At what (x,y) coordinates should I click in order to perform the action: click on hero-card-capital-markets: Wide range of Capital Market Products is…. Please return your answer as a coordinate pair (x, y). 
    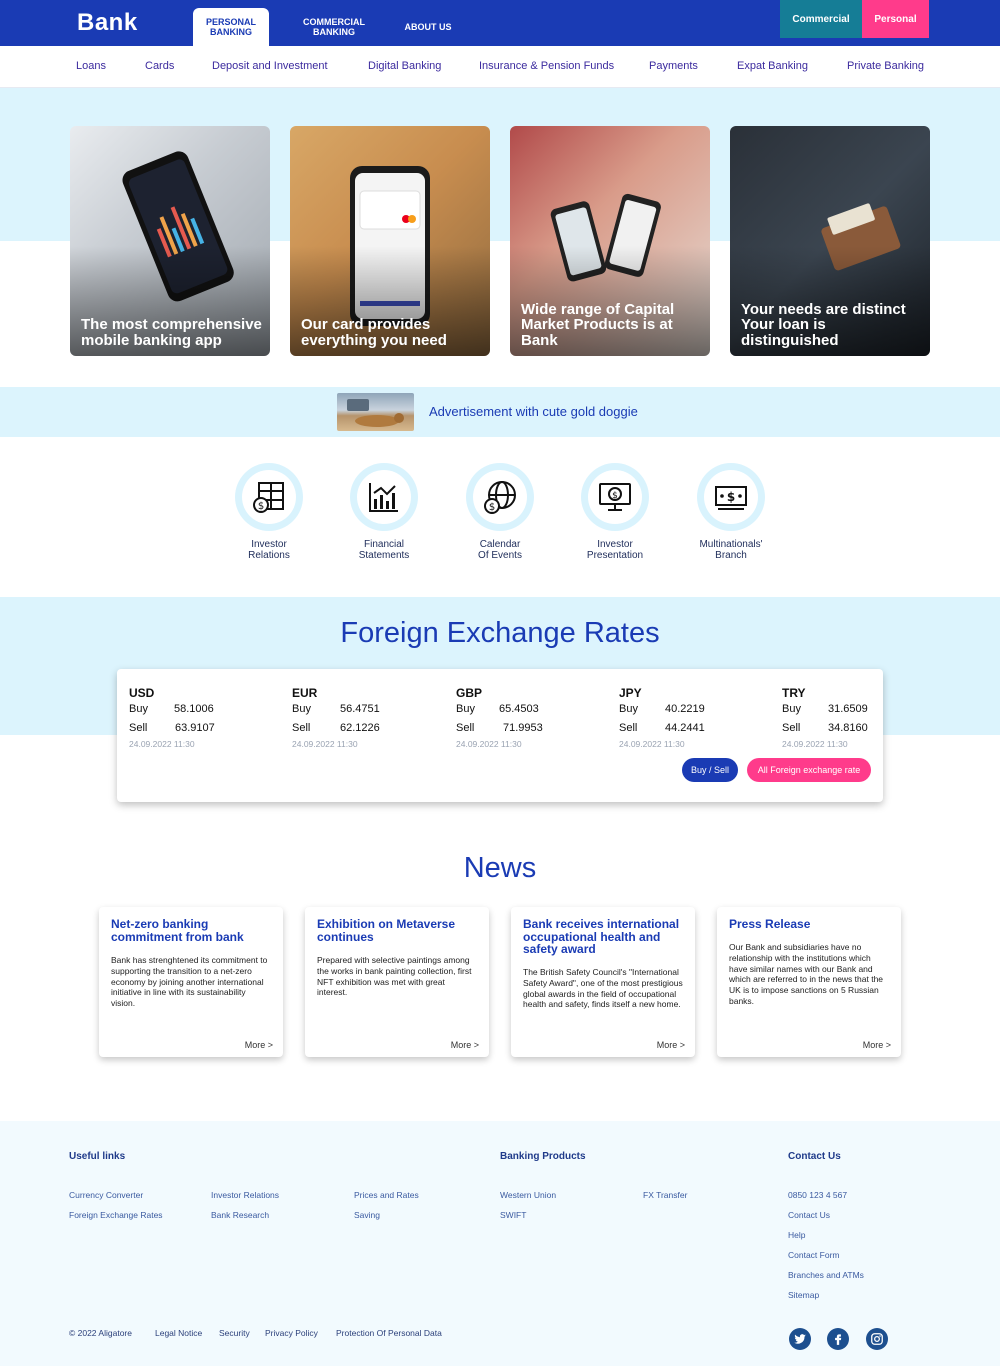
    Looking at the image, I should click on (610, 241).